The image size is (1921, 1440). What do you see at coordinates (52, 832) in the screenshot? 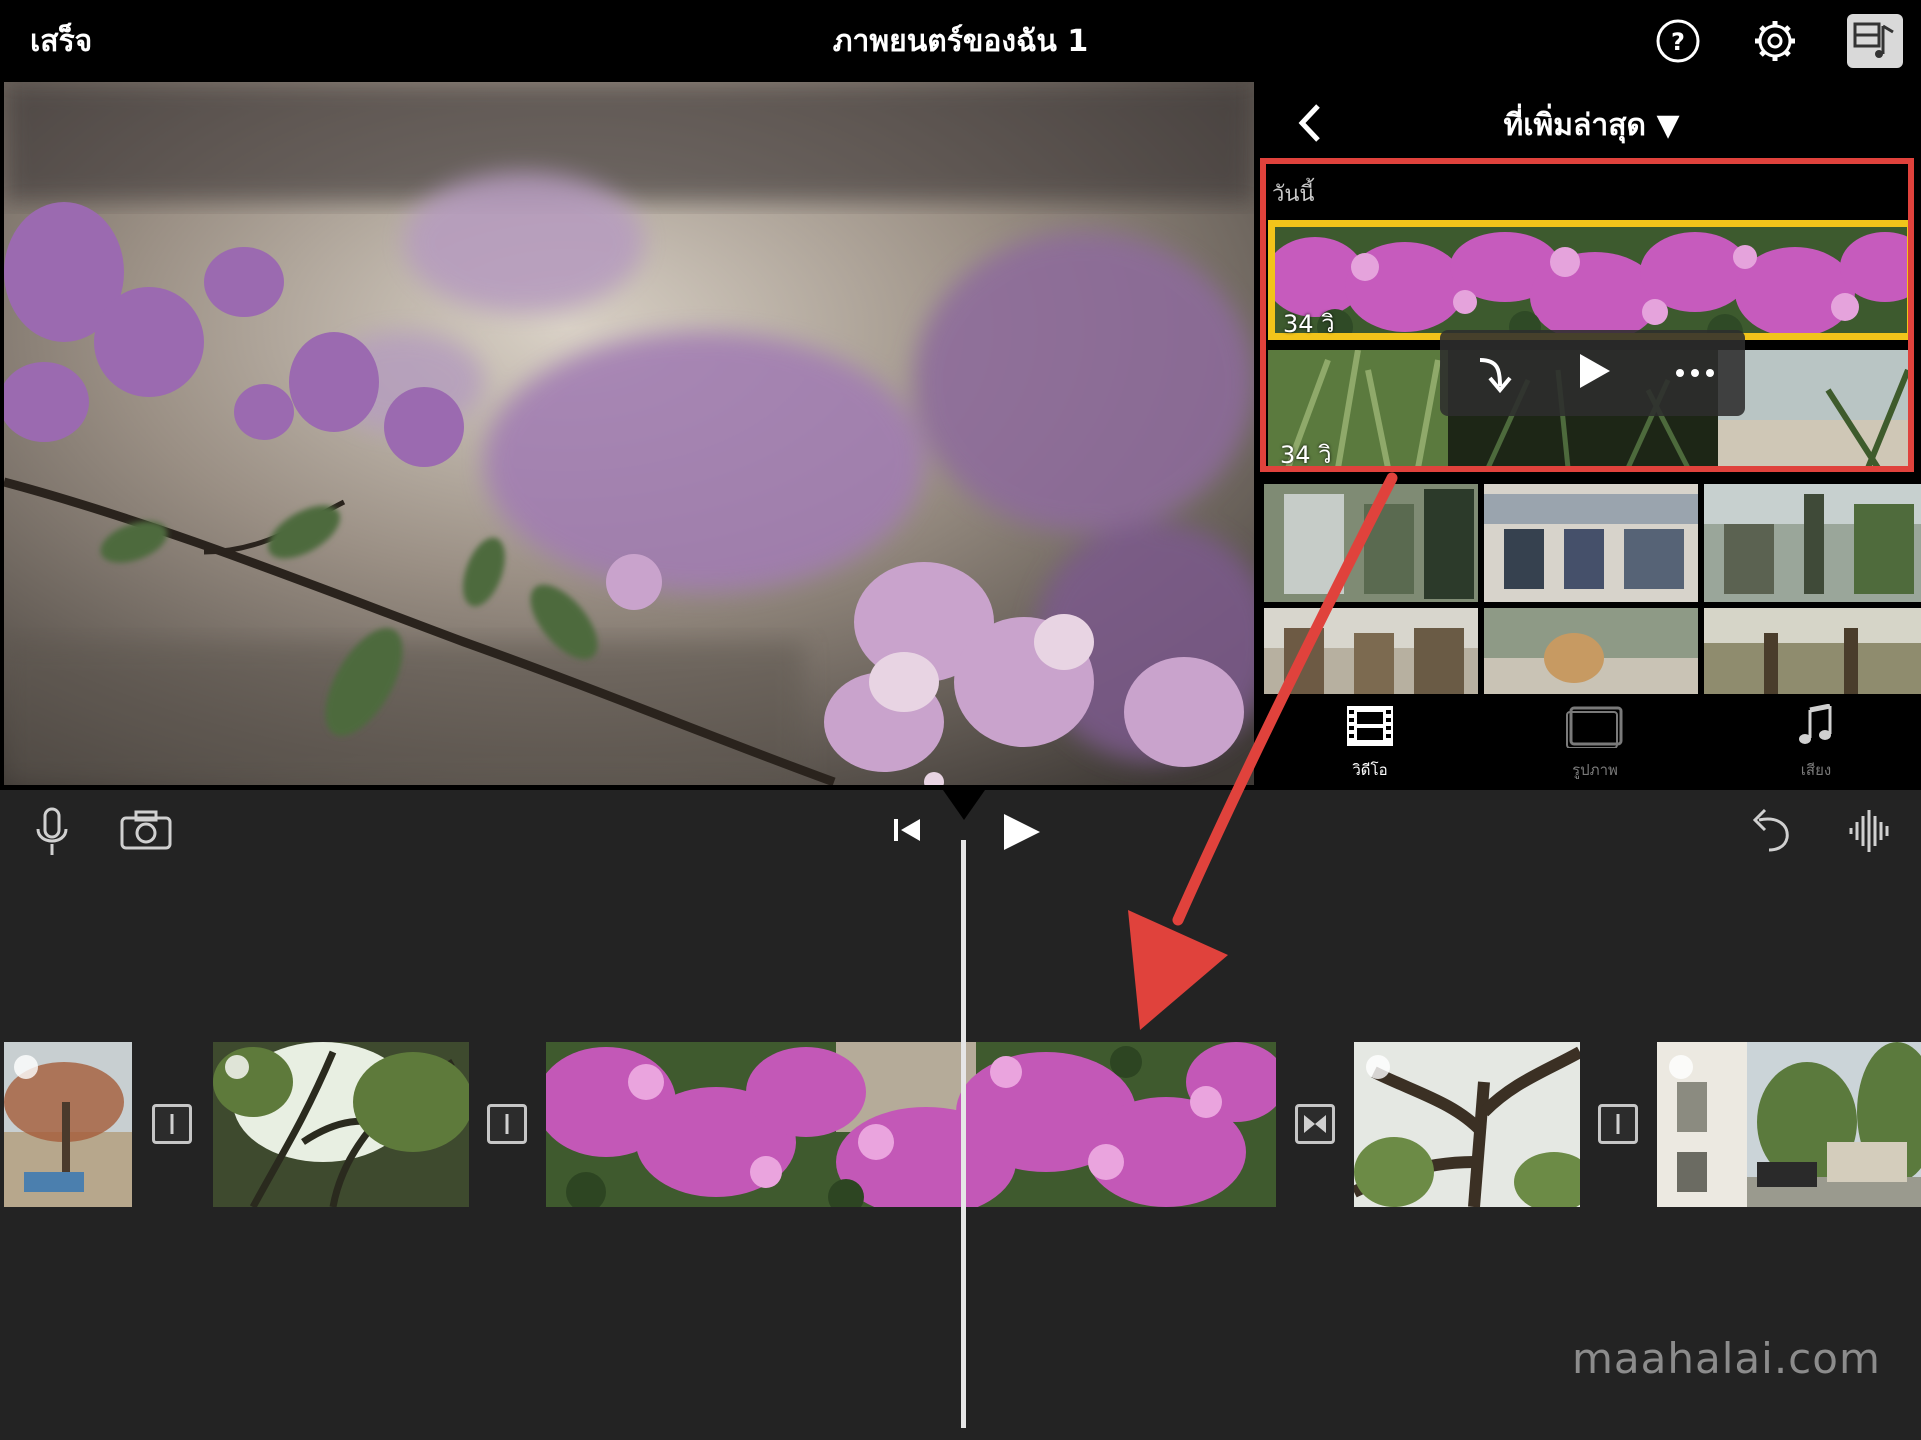
I see `microphone-icon` at bounding box center [52, 832].